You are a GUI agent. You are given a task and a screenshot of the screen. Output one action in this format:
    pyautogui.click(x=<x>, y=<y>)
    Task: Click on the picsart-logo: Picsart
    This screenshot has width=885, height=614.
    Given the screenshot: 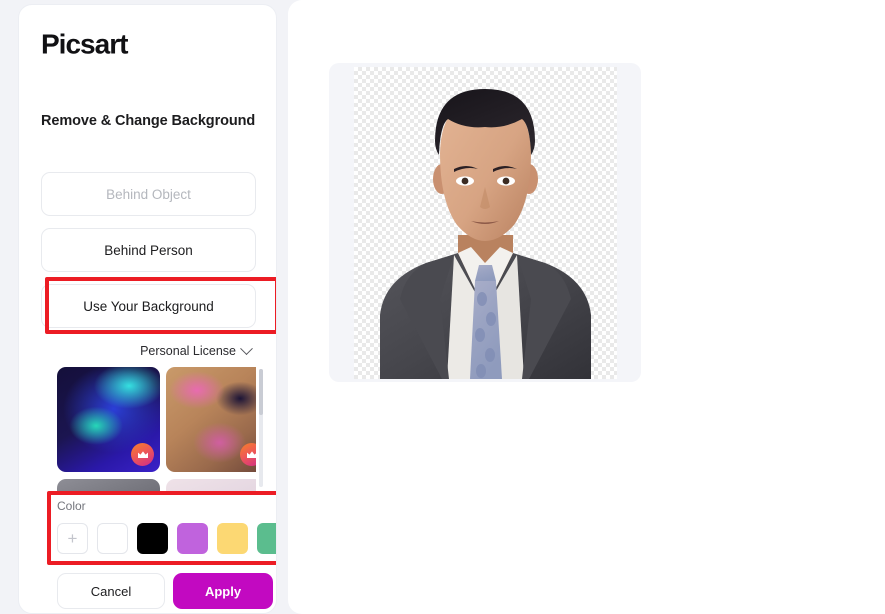 What is the action you would take?
    pyautogui.click(x=130, y=44)
    